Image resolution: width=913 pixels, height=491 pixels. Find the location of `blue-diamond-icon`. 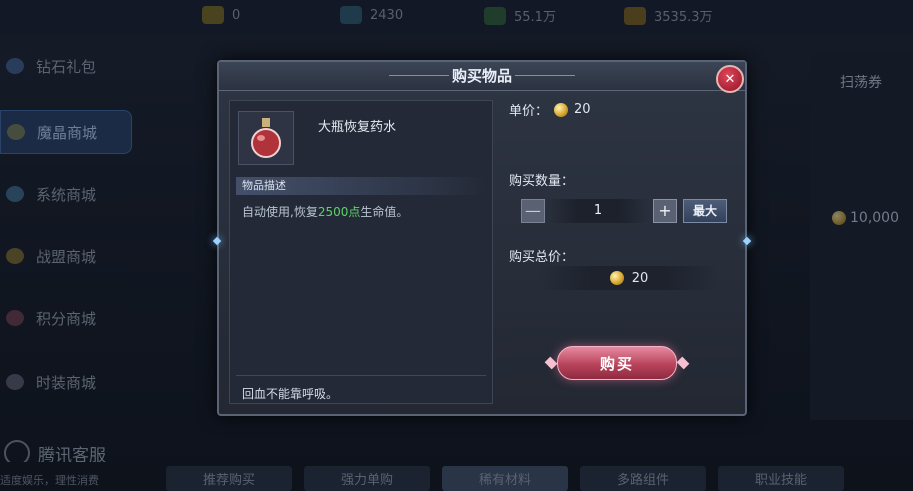

blue-diamond-icon is located at coordinates (351, 15).